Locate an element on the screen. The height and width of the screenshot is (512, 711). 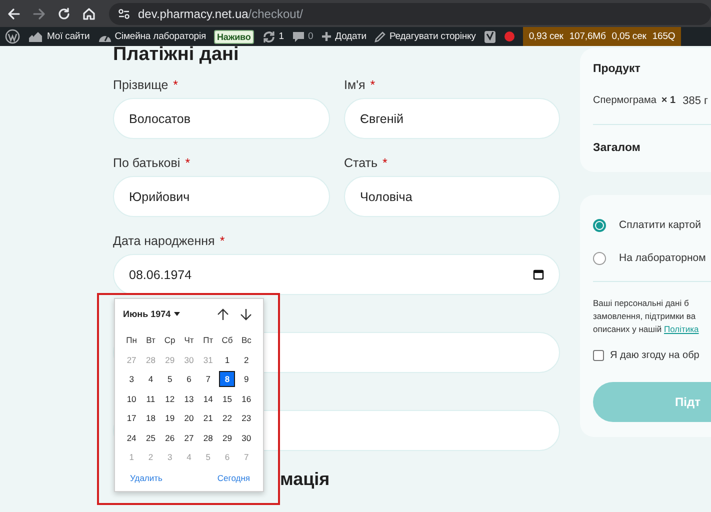
stat-text: 165Q is located at coordinates (664, 36).